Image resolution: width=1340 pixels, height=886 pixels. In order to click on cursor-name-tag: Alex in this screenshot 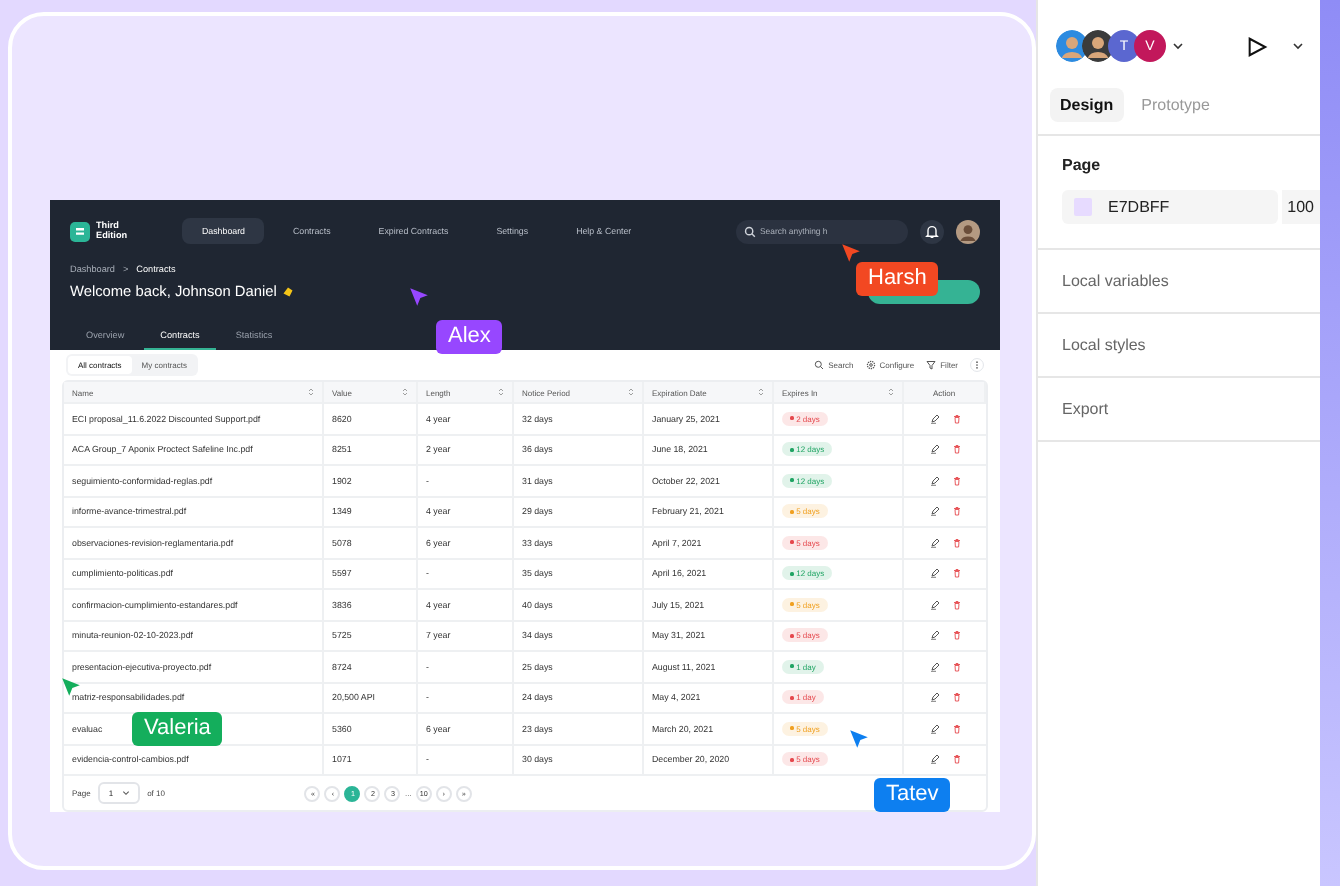, I will do `click(469, 337)`.